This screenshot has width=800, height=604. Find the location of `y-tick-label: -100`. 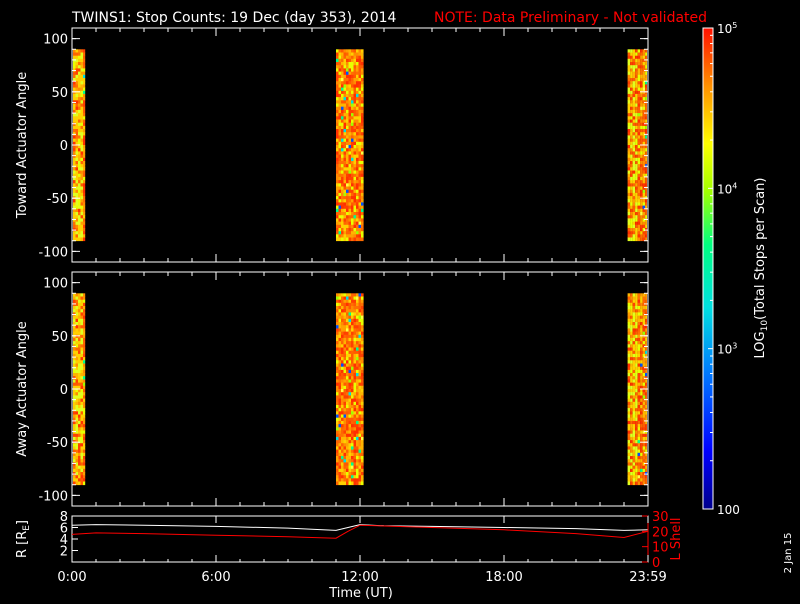

y-tick-label: -100 is located at coordinates (53, 252).